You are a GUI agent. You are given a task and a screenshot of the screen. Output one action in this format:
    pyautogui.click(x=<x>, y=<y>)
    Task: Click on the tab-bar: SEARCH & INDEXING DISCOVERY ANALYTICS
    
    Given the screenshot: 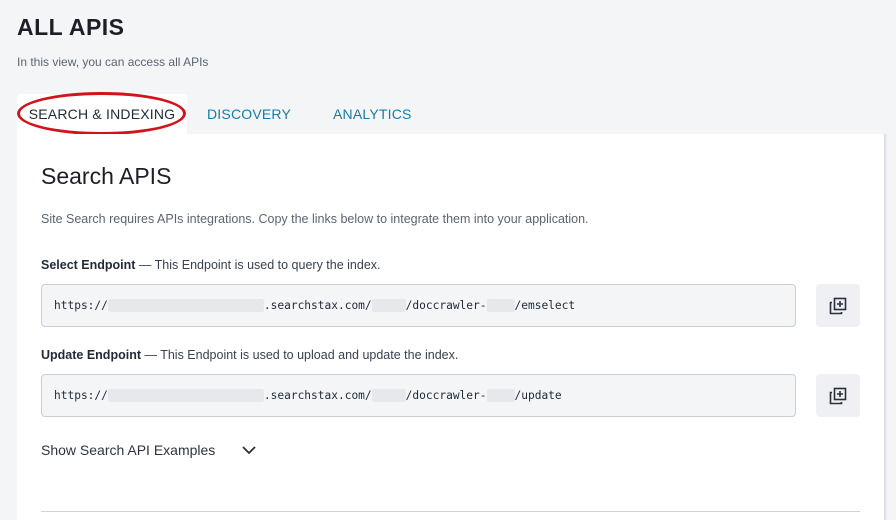 What is the action you would take?
    pyautogui.click(x=225, y=114)
    